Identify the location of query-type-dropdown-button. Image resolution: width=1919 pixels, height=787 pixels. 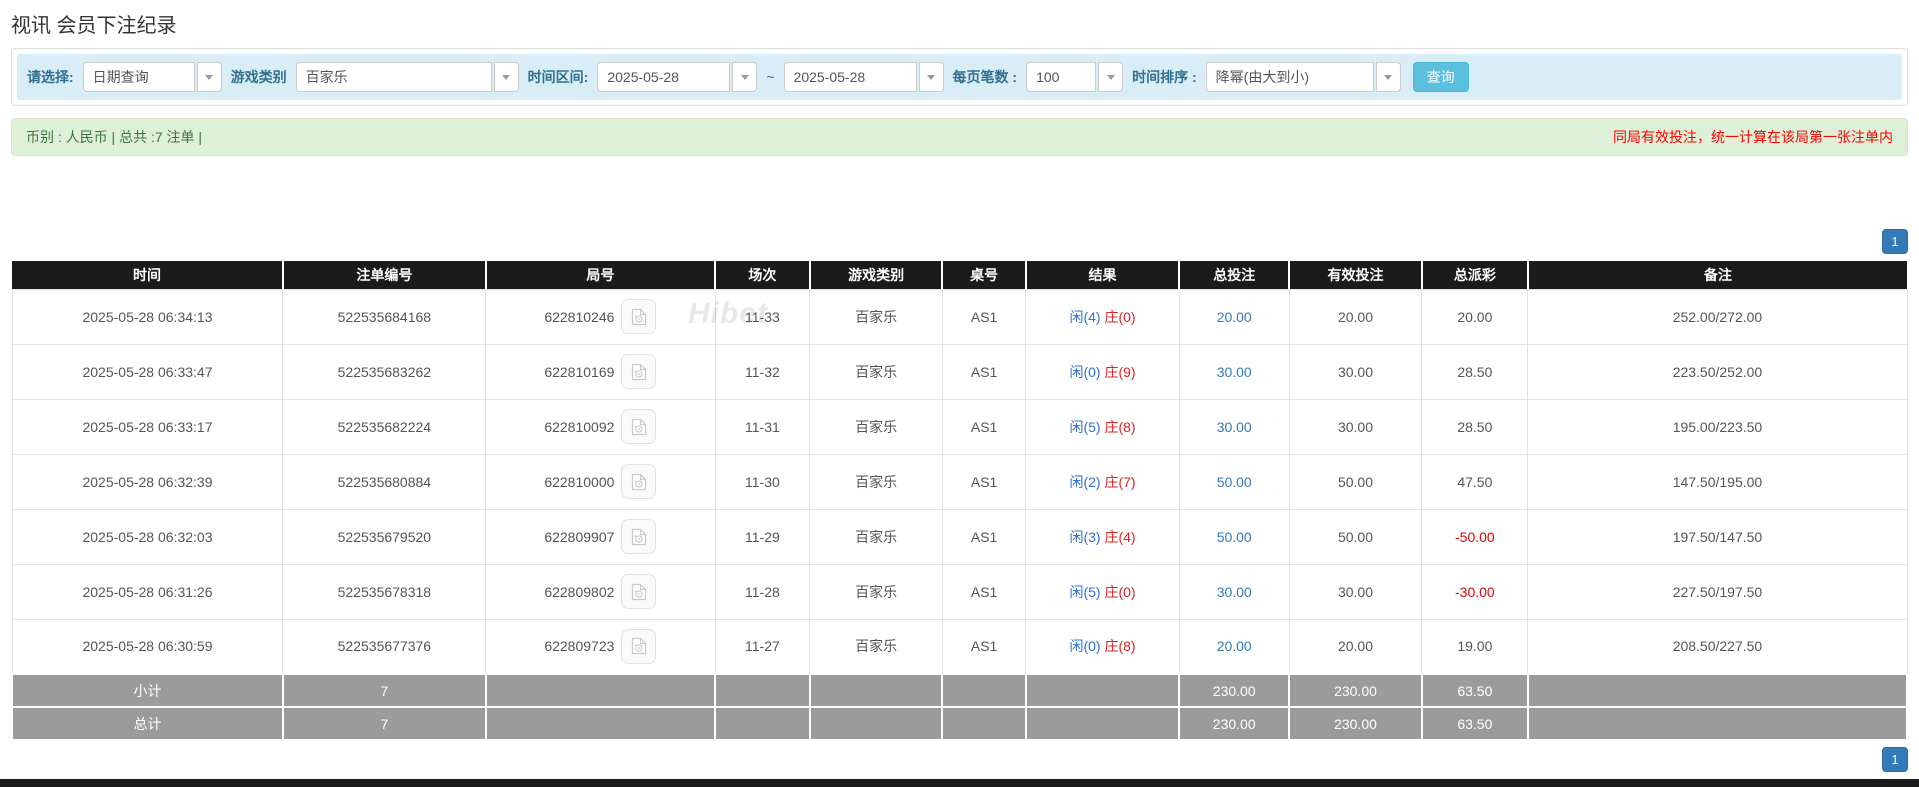
(209, 77).